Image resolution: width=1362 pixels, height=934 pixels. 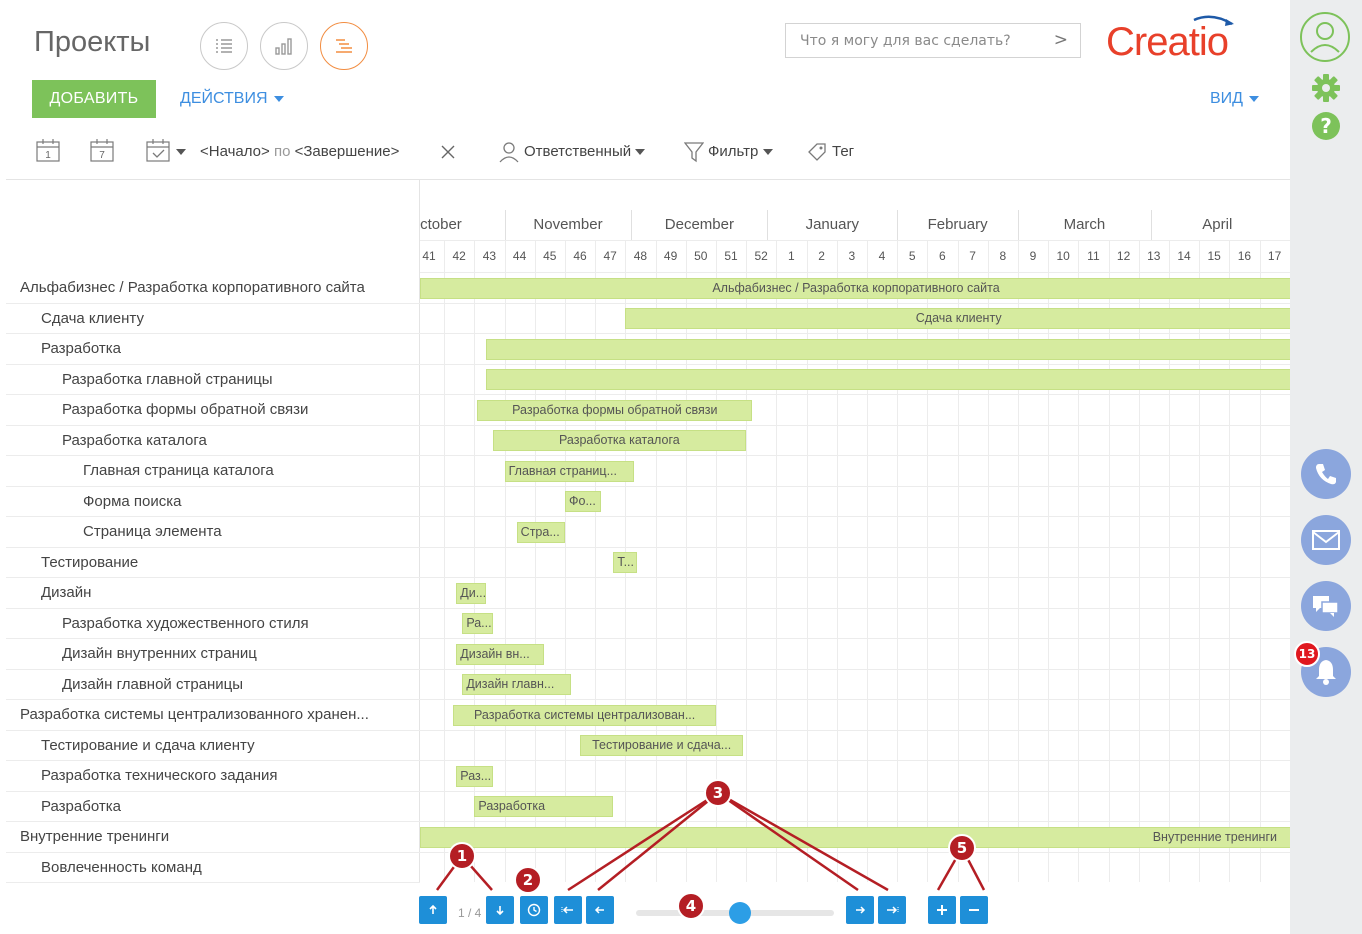 What do you see at coordinates (213, 441) in the screenshot?
I see `task-row: Разработка каталога` at bounding box center [213, 441].